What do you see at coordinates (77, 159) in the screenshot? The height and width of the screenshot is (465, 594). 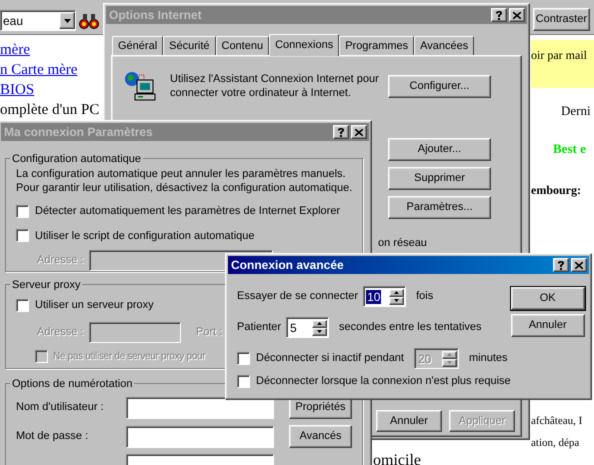 I see `group-label: Configuration automatique` at bounding box center [77, 159].